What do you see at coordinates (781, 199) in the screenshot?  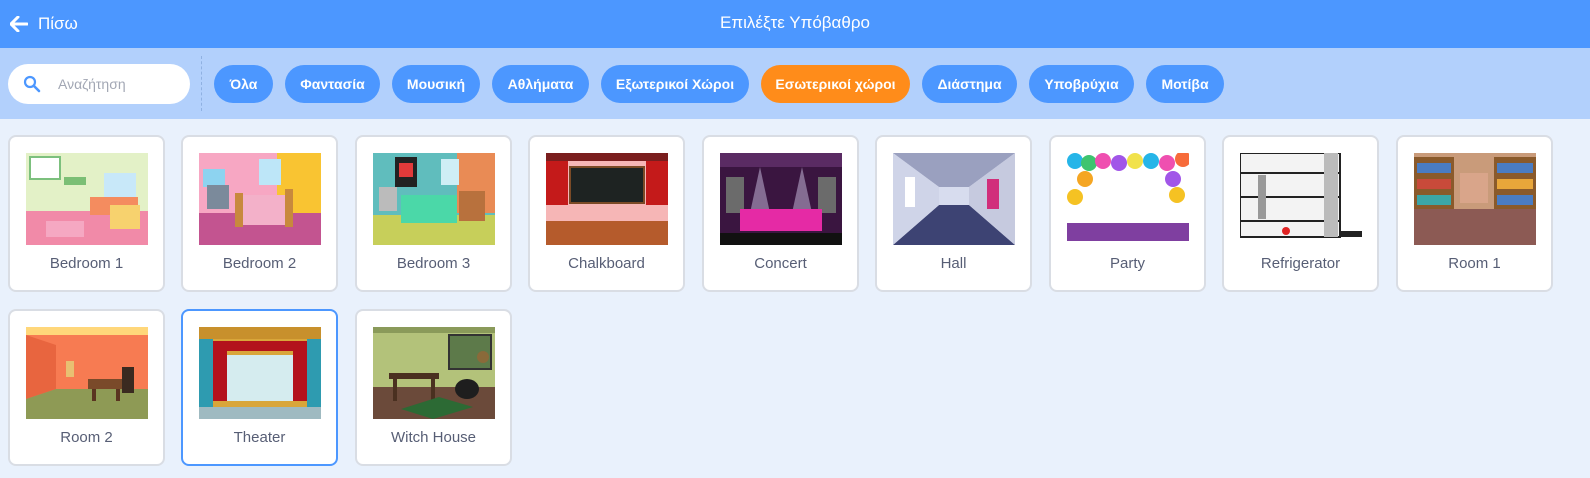 I see `concert-thumbnail` at bounding box center [781, 199].